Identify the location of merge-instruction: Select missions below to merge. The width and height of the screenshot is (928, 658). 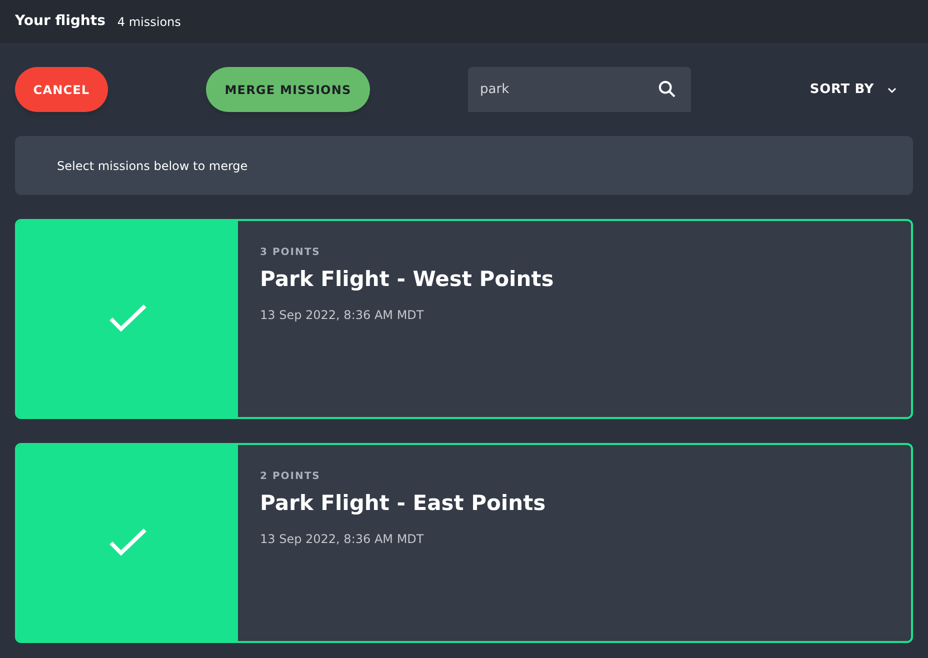
(152, 166).